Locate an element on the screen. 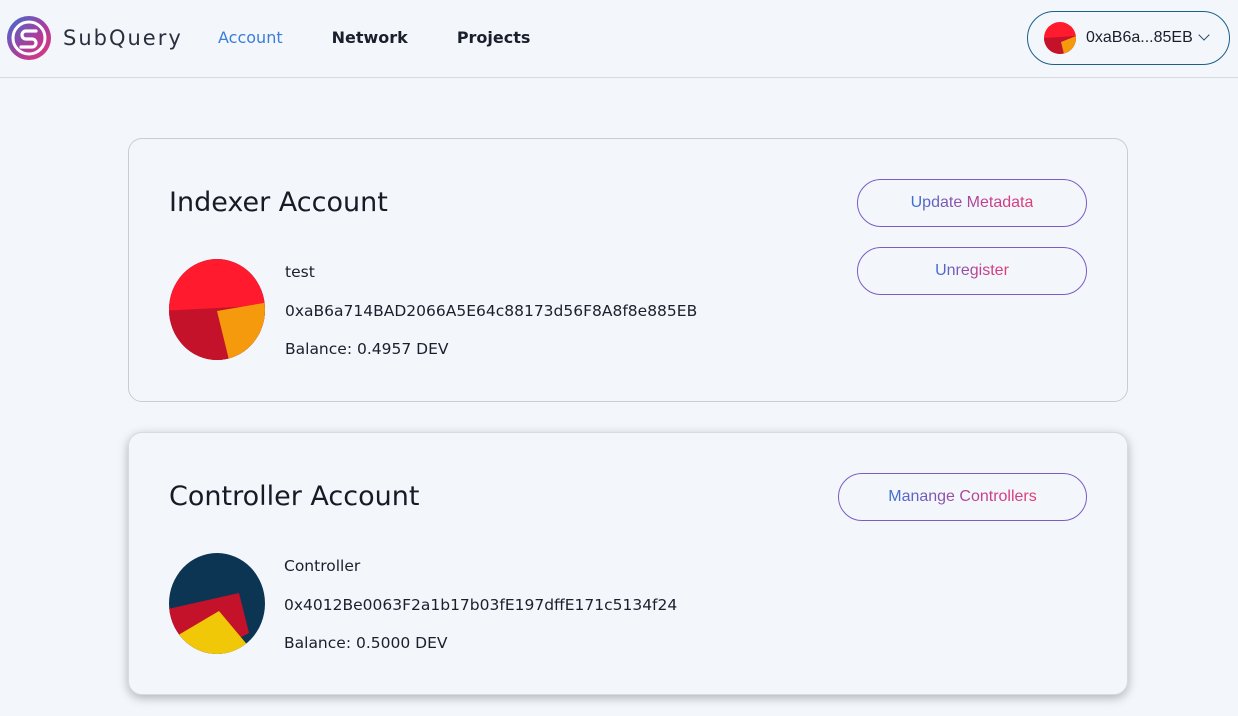 The height and width of the screenshot is (716, 1238). indexer-balance: Balance: 0.4957 DEV is located at coordinates (367, 349).